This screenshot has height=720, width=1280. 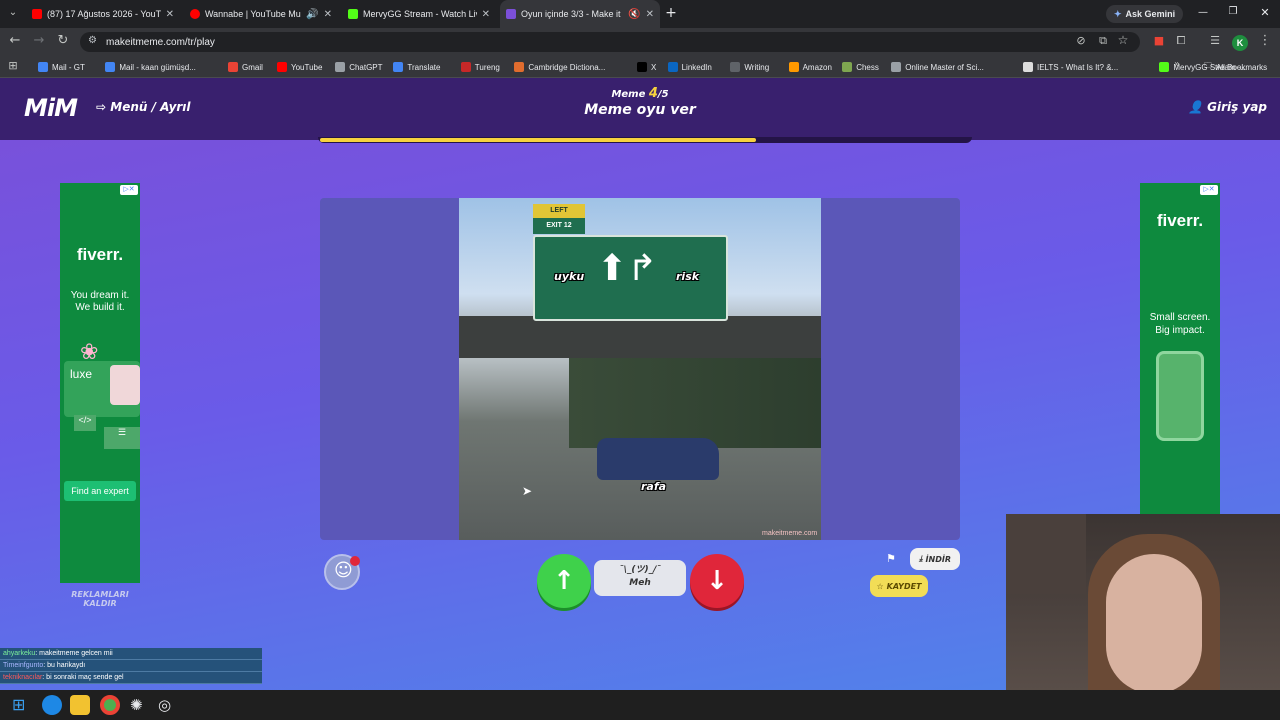 What do you see at coordinates (37, 14) in the screenshot?
I see `youtube-icon` at bounding box center [37, 14].